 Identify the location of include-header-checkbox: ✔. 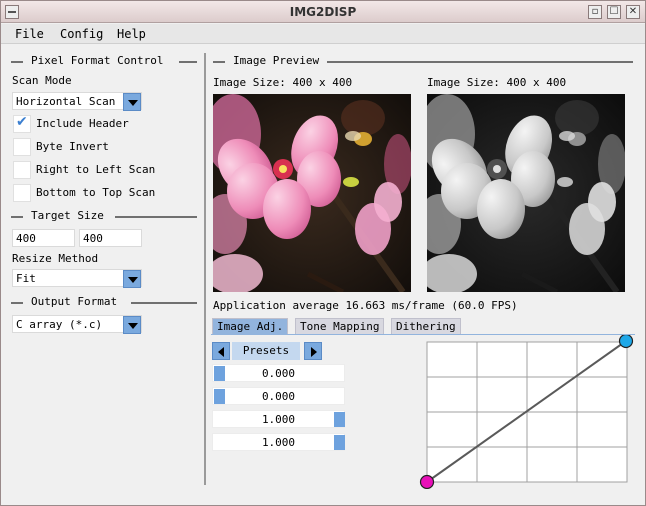
(22, 123).